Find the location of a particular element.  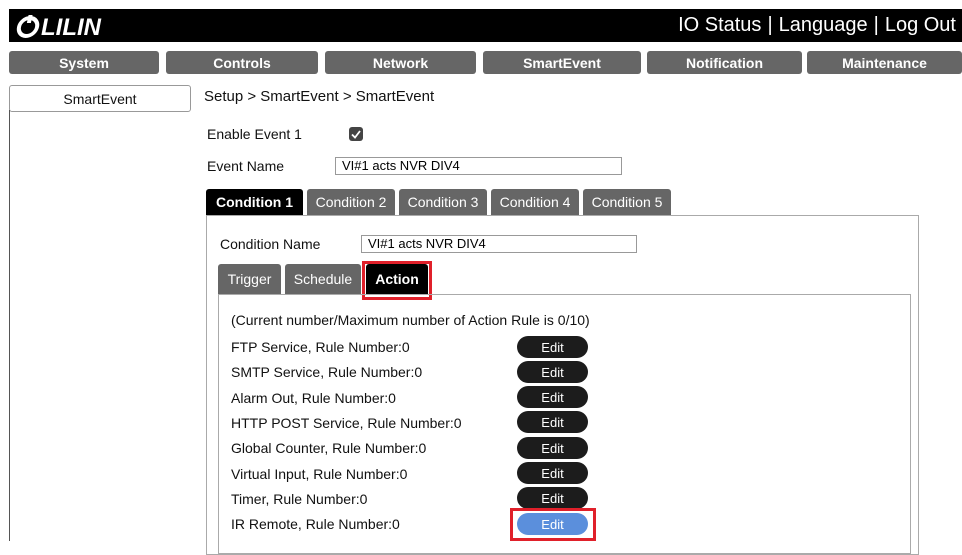

logo-graphic: LILIN is located at coordinates (59, 26).